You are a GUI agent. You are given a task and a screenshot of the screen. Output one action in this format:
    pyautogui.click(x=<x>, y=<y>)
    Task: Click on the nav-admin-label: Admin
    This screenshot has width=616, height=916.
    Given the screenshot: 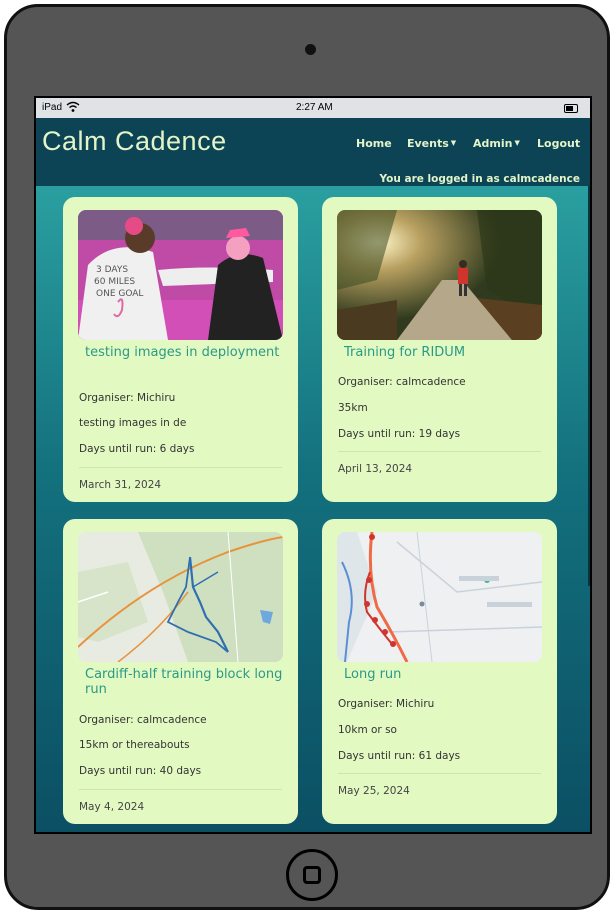 What is the action you would take?
    pyautogui.click(x=493, y=143)
    